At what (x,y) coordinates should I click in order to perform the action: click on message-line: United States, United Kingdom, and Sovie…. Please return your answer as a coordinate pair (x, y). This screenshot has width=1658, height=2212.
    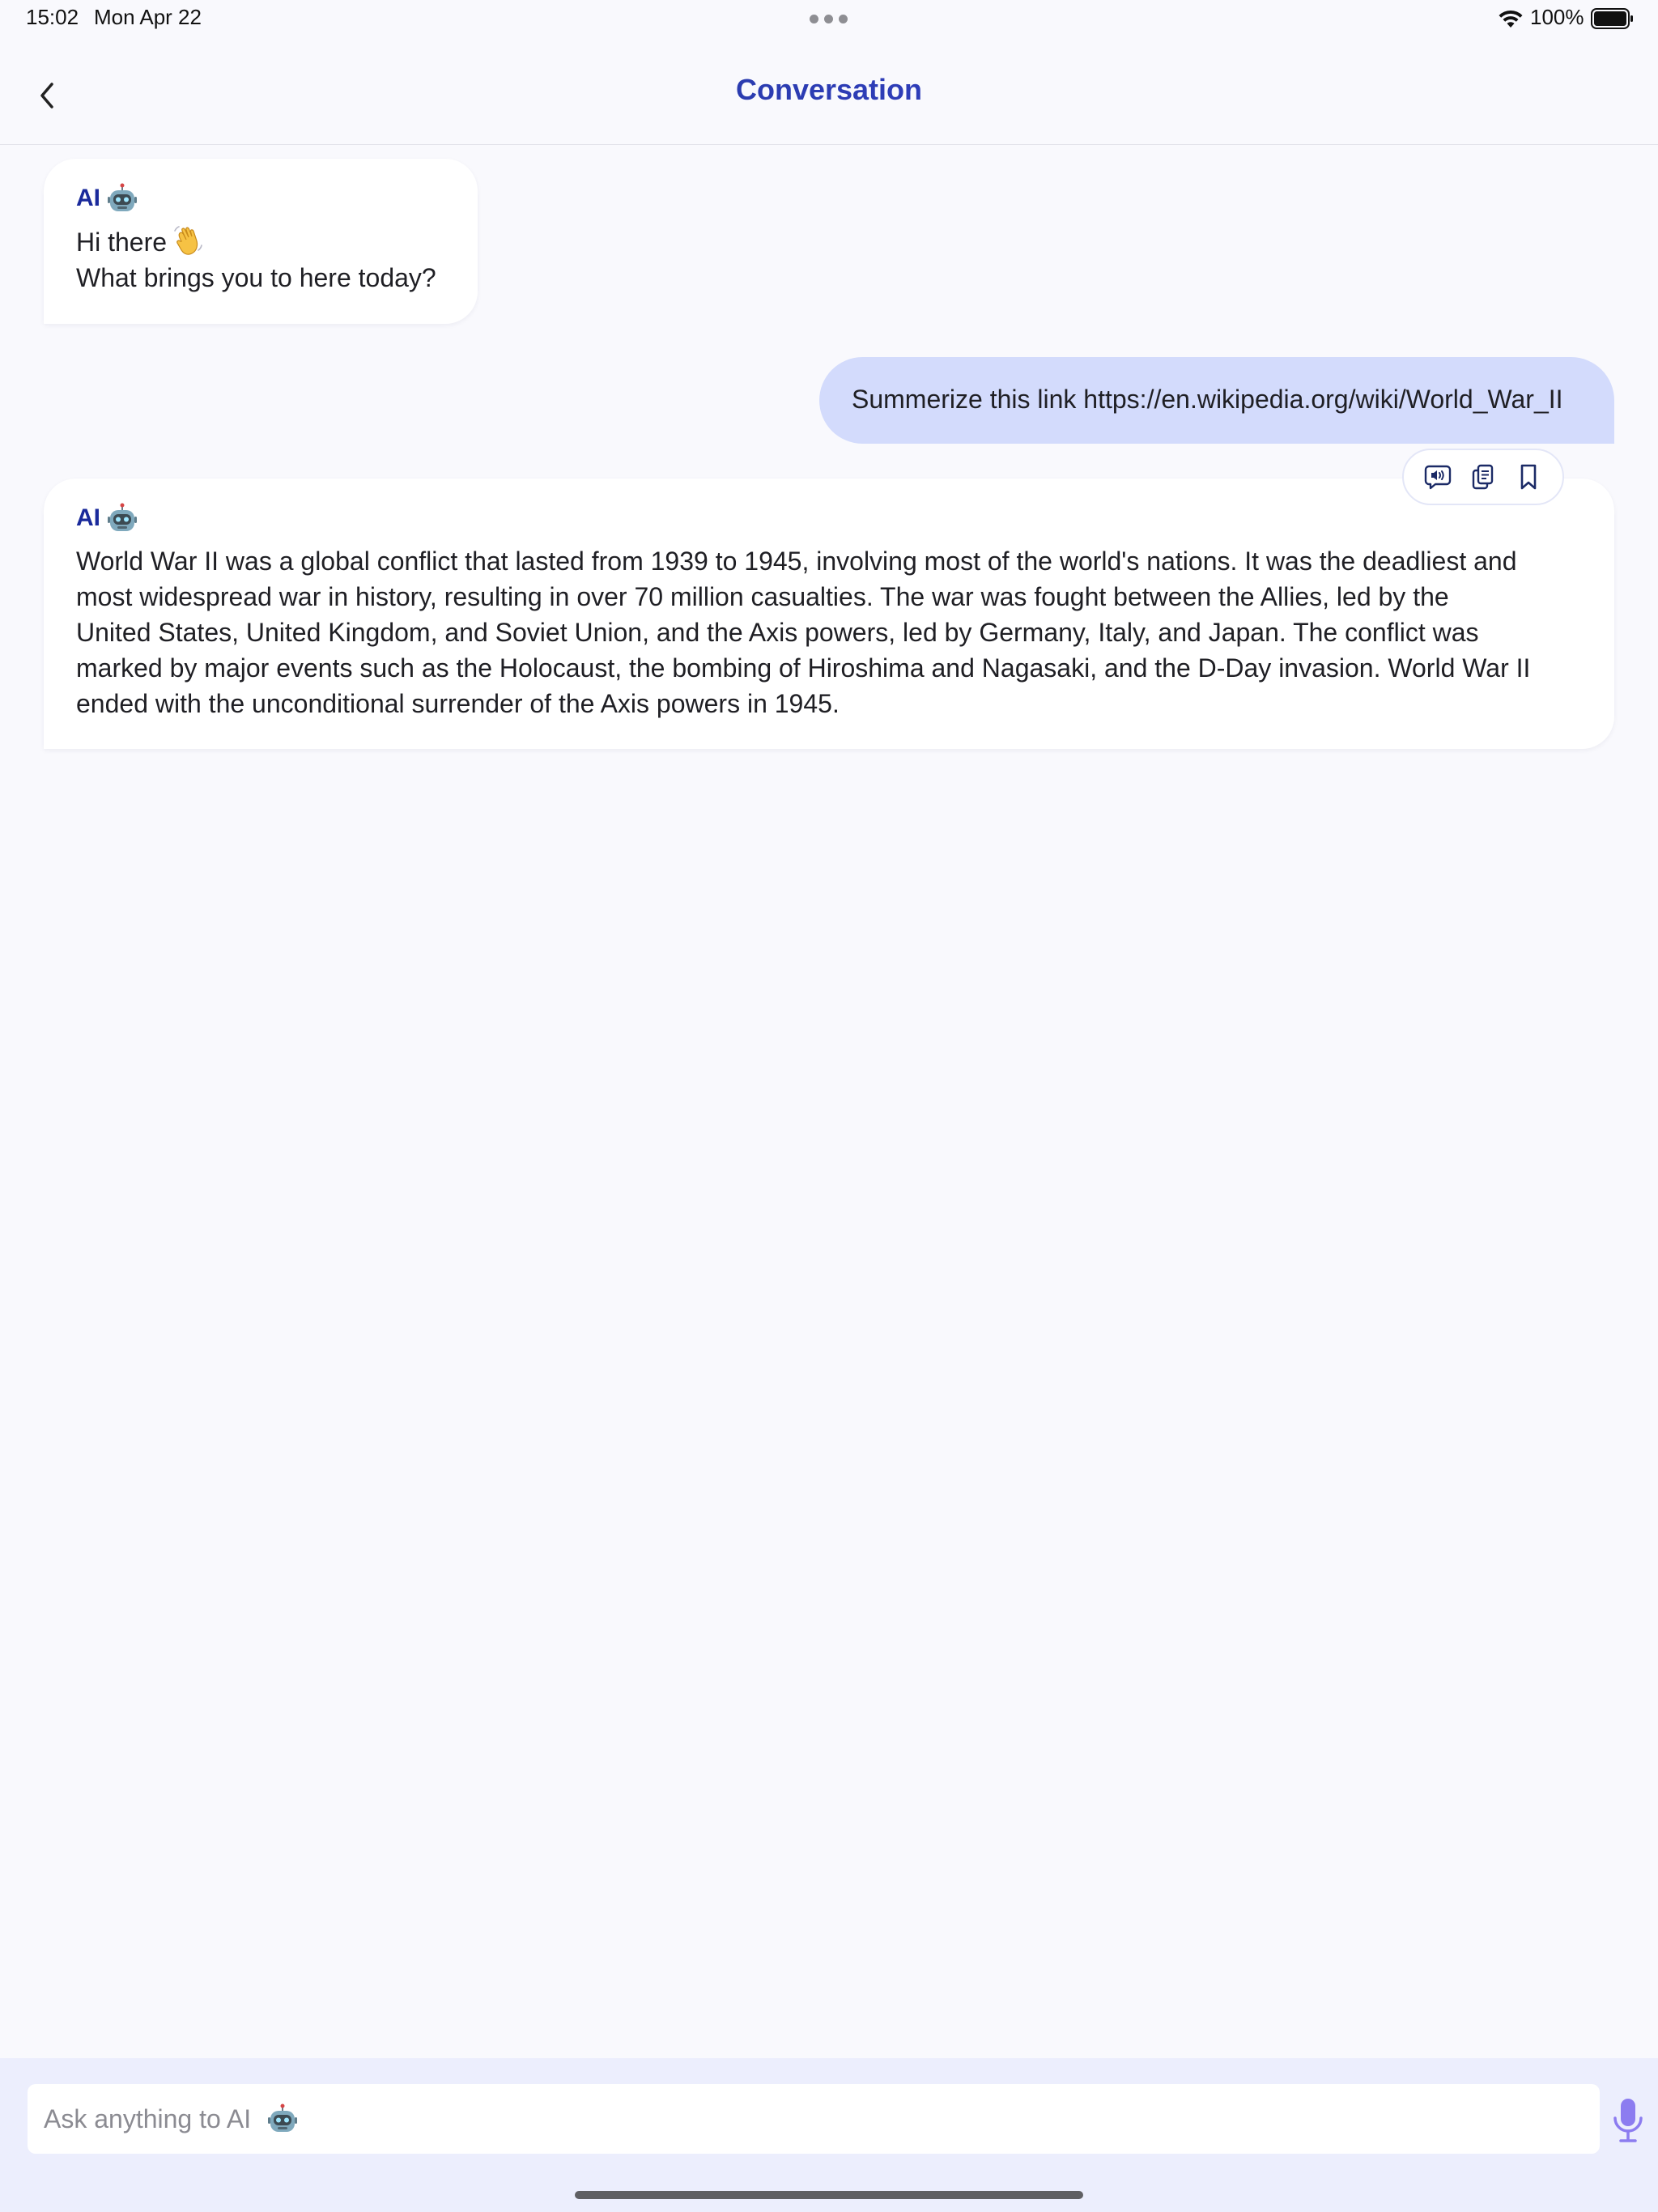
    Looking at the image, I should click on (777, 632).